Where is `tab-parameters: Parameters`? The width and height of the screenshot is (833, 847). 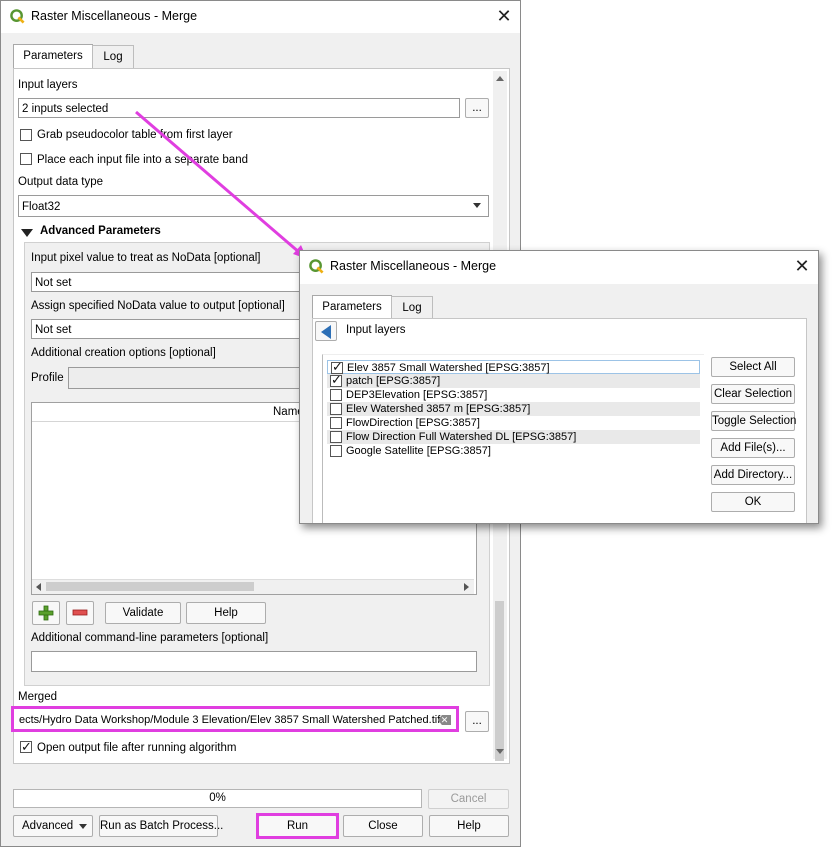
tab-parameters: Parameters is located at coordinates (53, 56).